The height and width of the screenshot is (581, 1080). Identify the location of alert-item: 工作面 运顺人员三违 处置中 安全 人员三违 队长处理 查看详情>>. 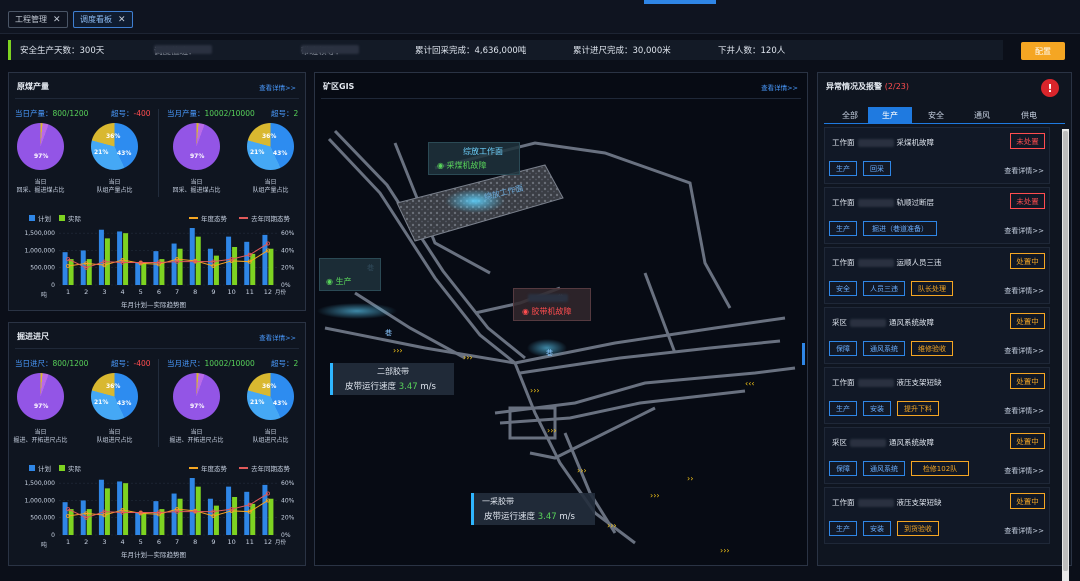
(937, 275).